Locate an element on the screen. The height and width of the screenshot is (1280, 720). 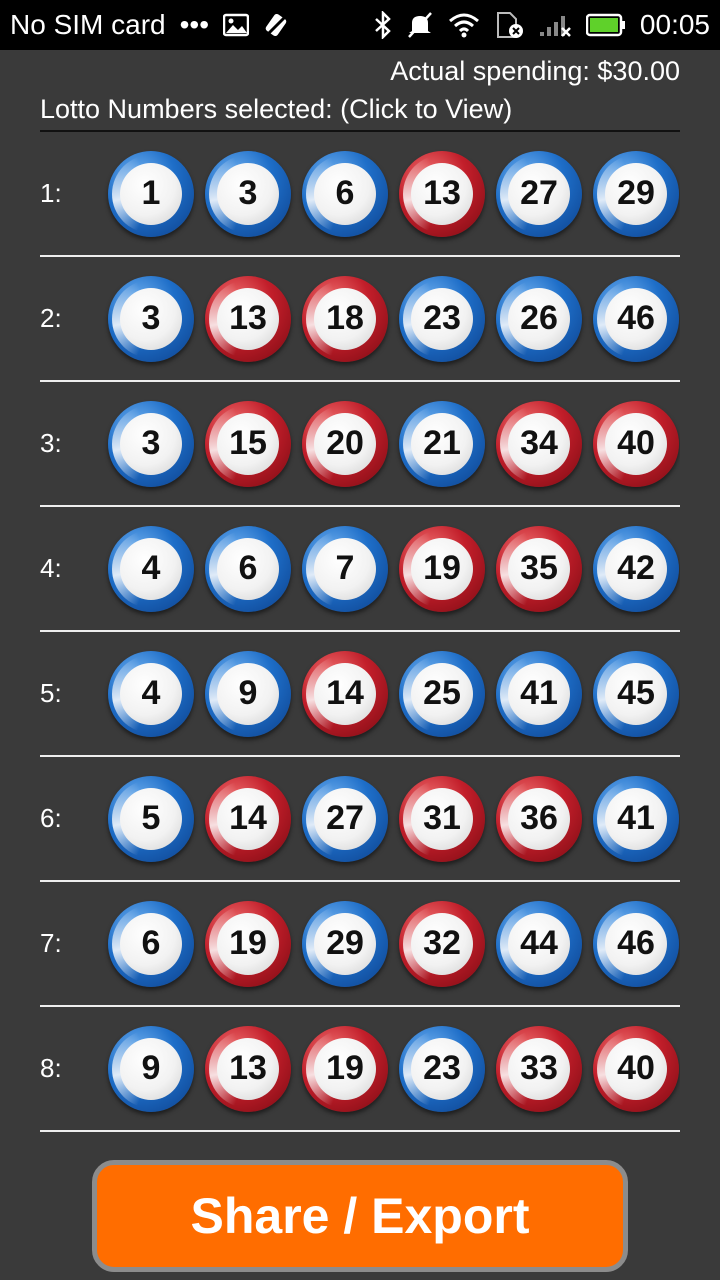
lotto-ball: 27 is located at coordinates (345, 818).